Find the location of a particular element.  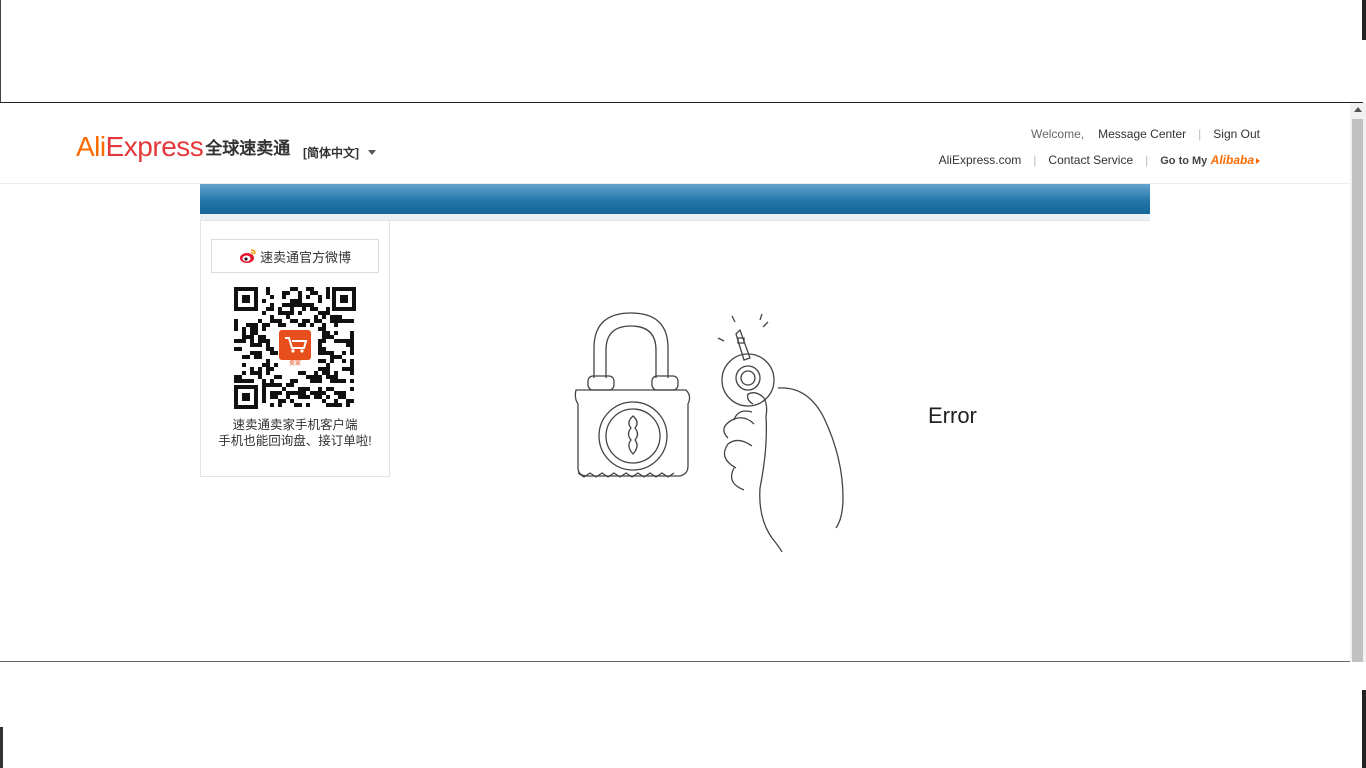

language-label: [简体中文] is located at coordinates (331, 153).